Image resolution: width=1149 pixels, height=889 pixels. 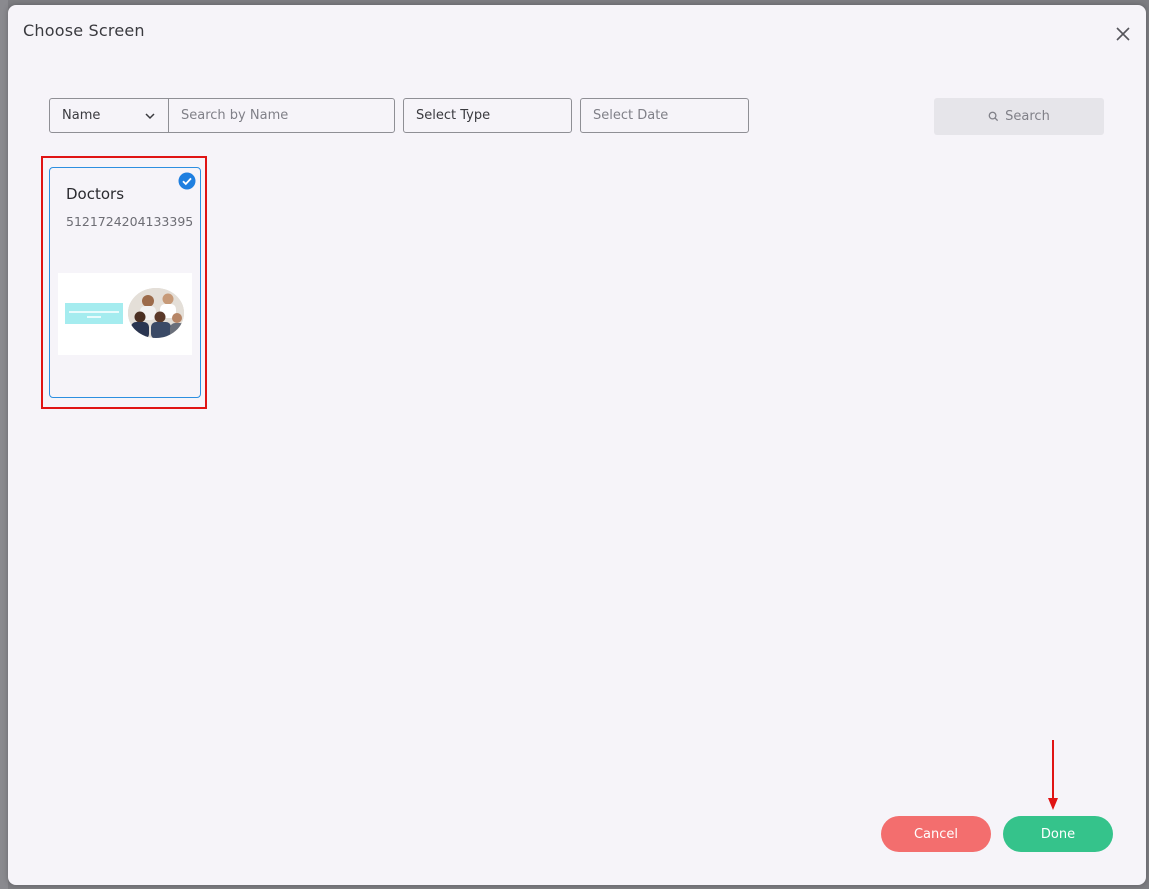 I want to click on filter-bar: Name Select Type Select Date Search, so click(x=577, y=117).